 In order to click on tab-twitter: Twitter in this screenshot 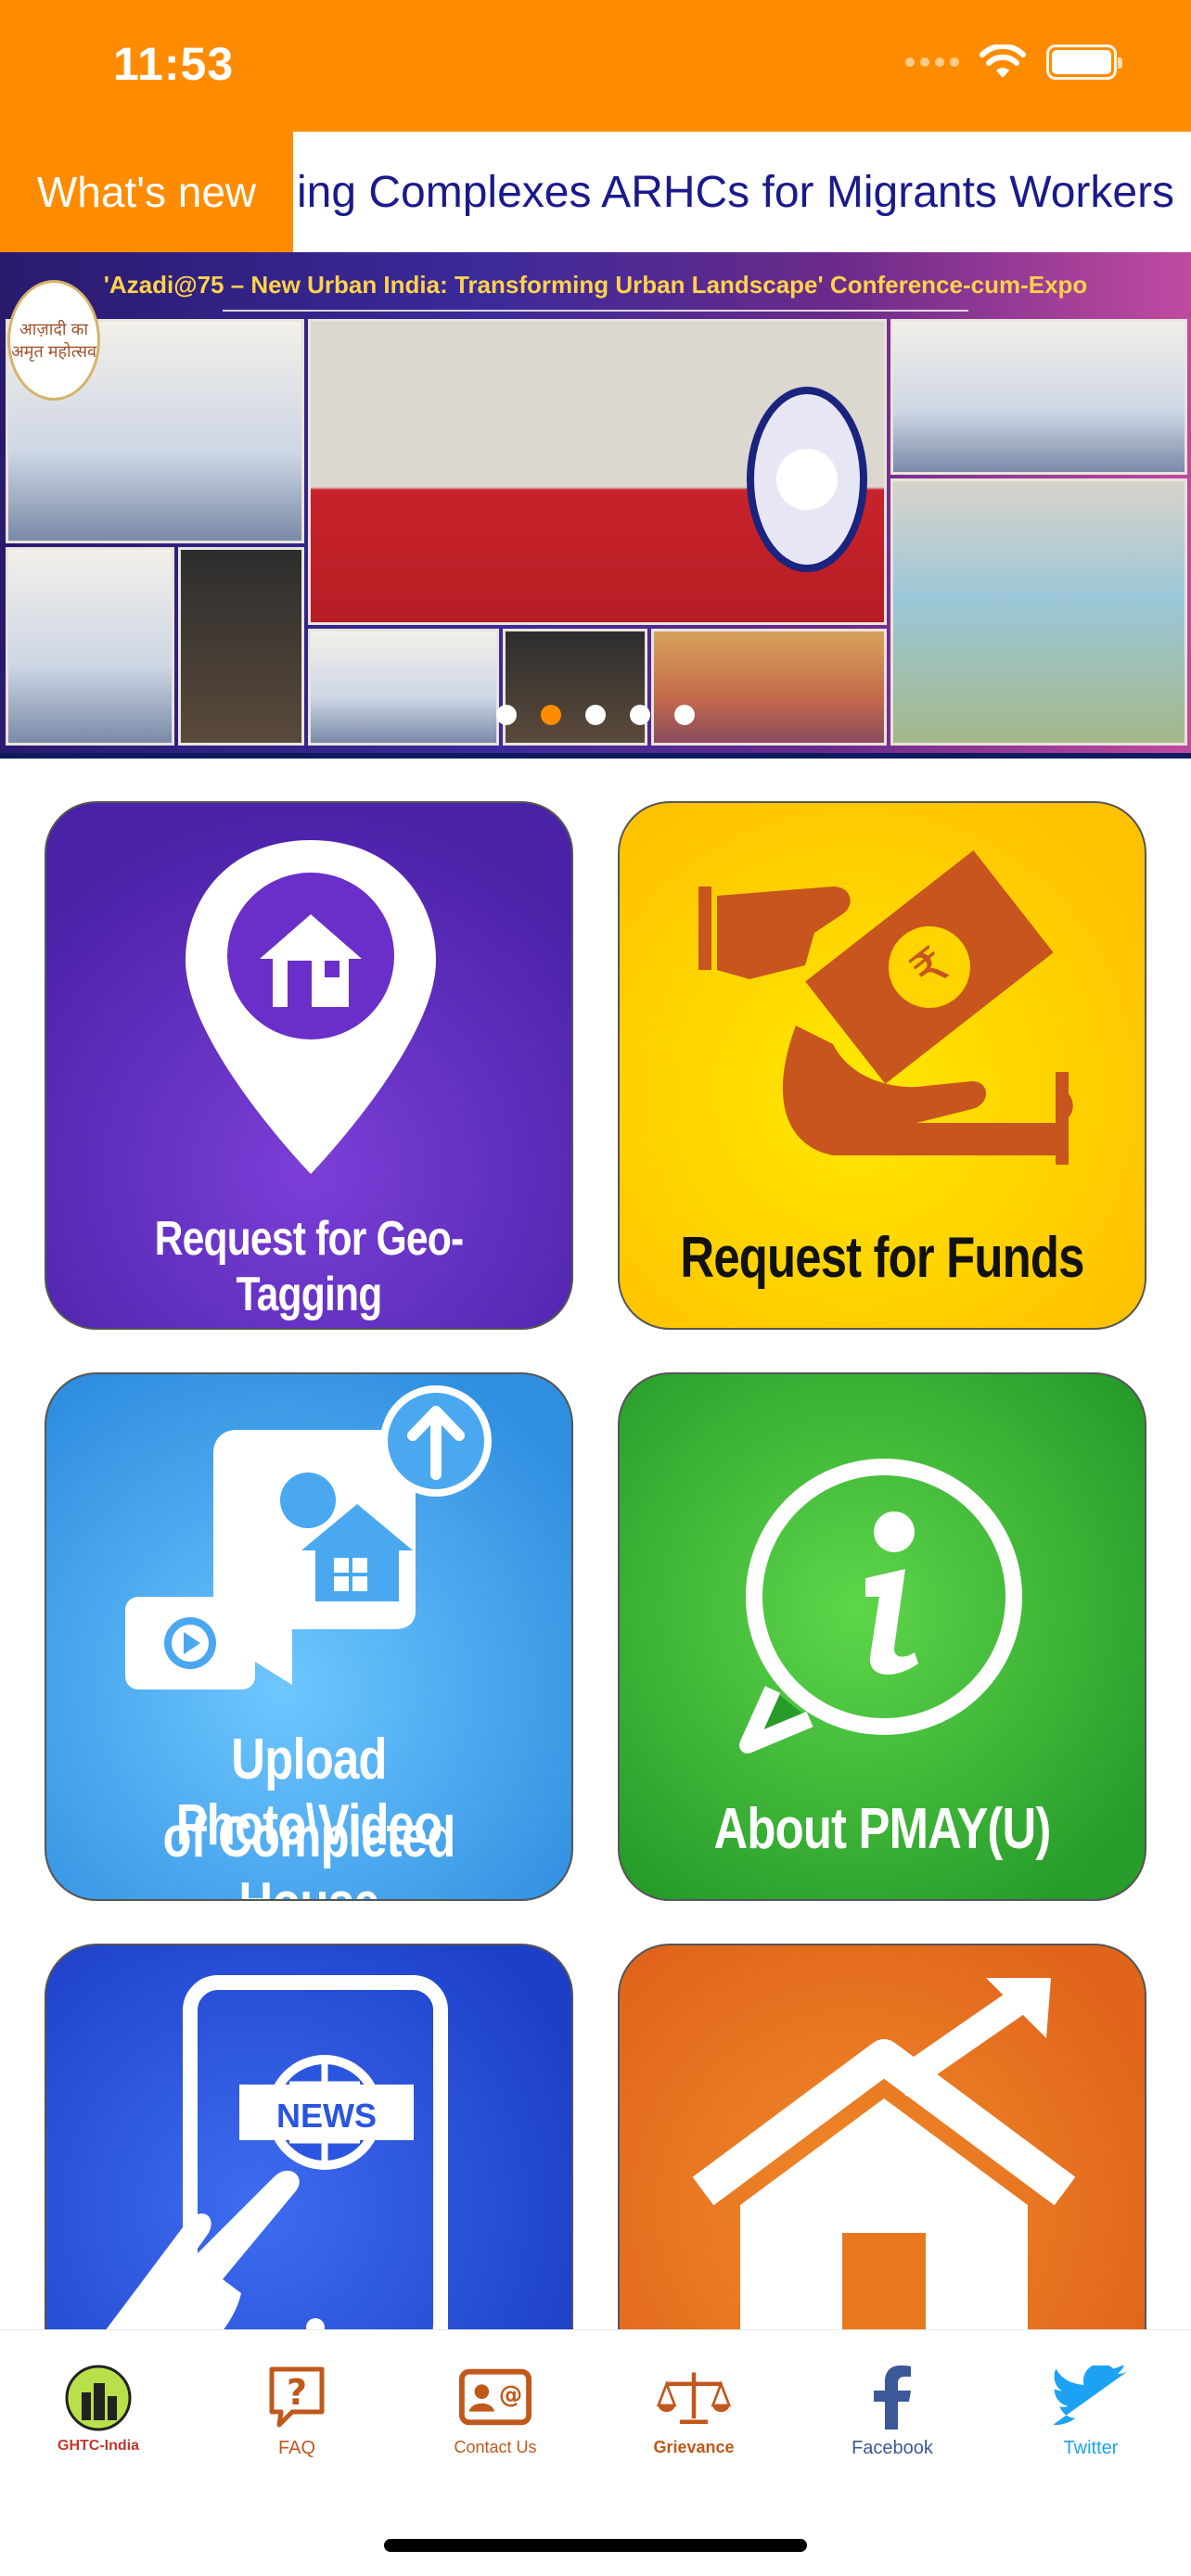, I will do `click(1090, 2411)`.